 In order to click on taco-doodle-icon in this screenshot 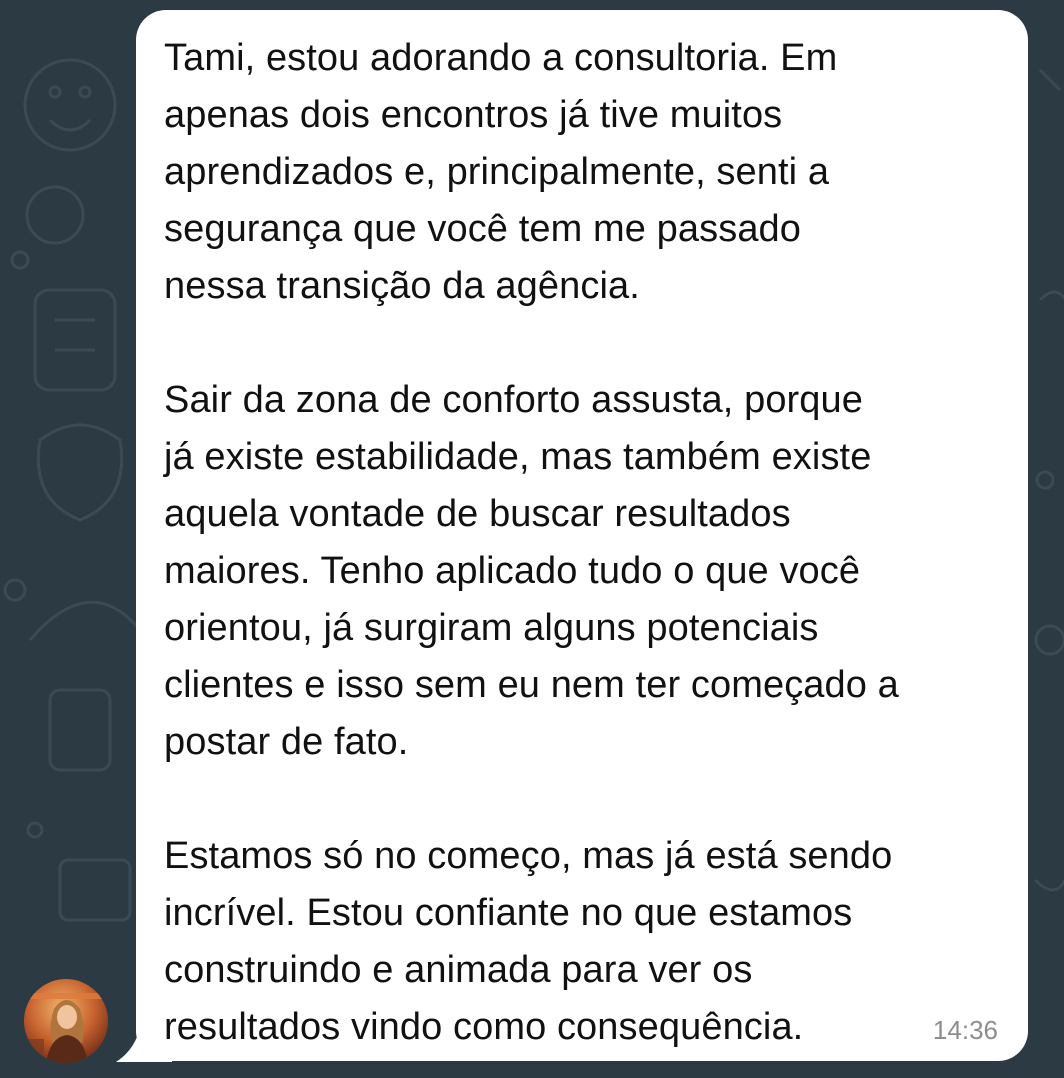, I will do `click(85, 620)`.